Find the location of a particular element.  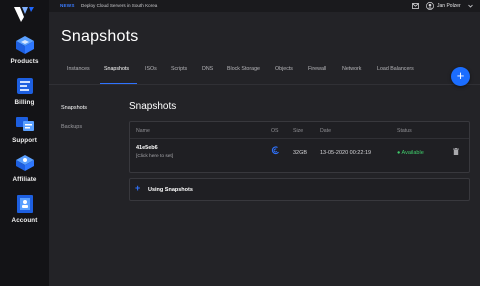

billing-icon is located at coordinates (24, 86).